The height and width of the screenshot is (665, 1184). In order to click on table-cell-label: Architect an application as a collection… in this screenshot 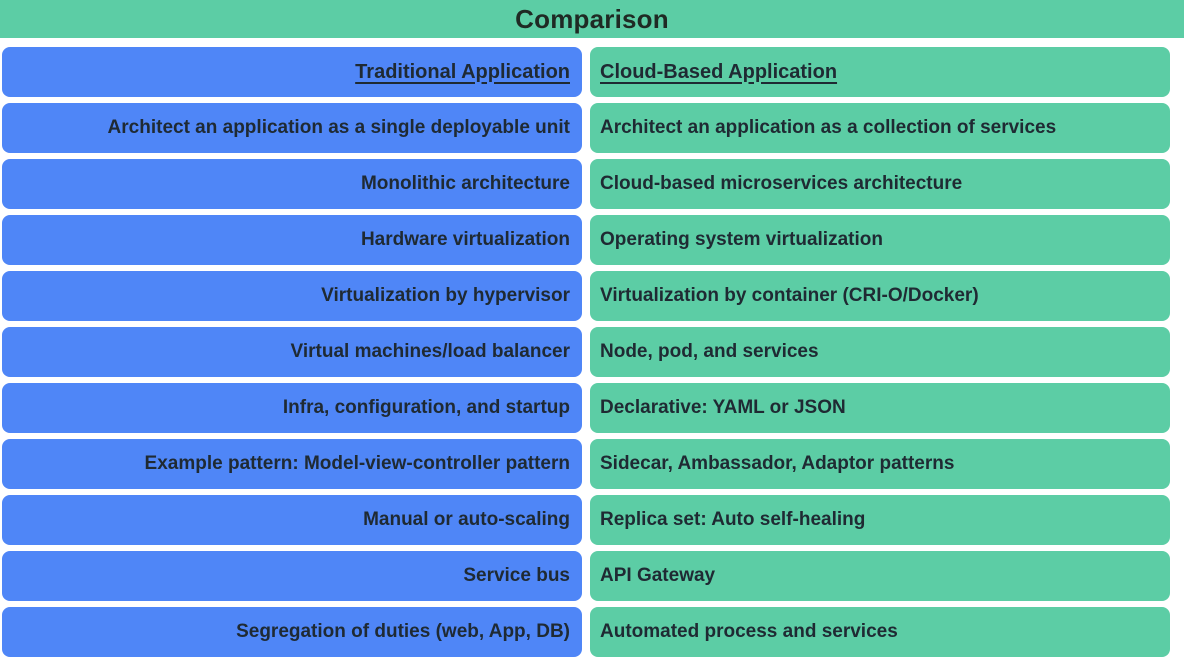, I will do `click(828, 127)`.